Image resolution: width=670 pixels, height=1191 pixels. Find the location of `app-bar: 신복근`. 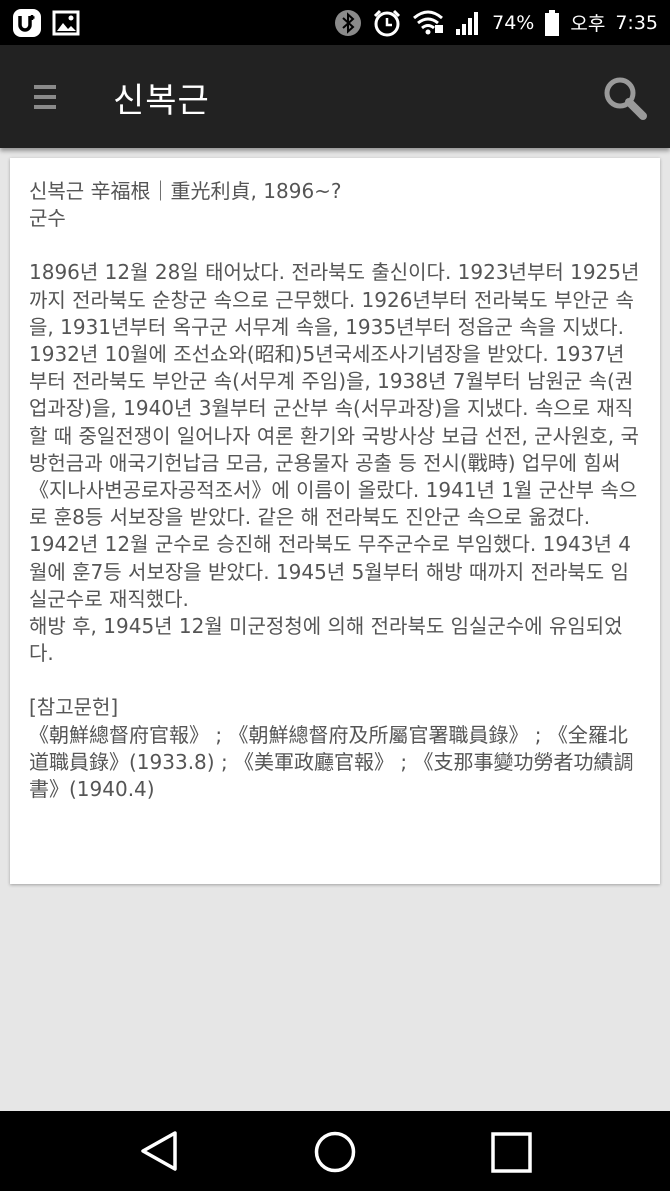

app-bar: 신복근 is located at coordinates (335, 96).